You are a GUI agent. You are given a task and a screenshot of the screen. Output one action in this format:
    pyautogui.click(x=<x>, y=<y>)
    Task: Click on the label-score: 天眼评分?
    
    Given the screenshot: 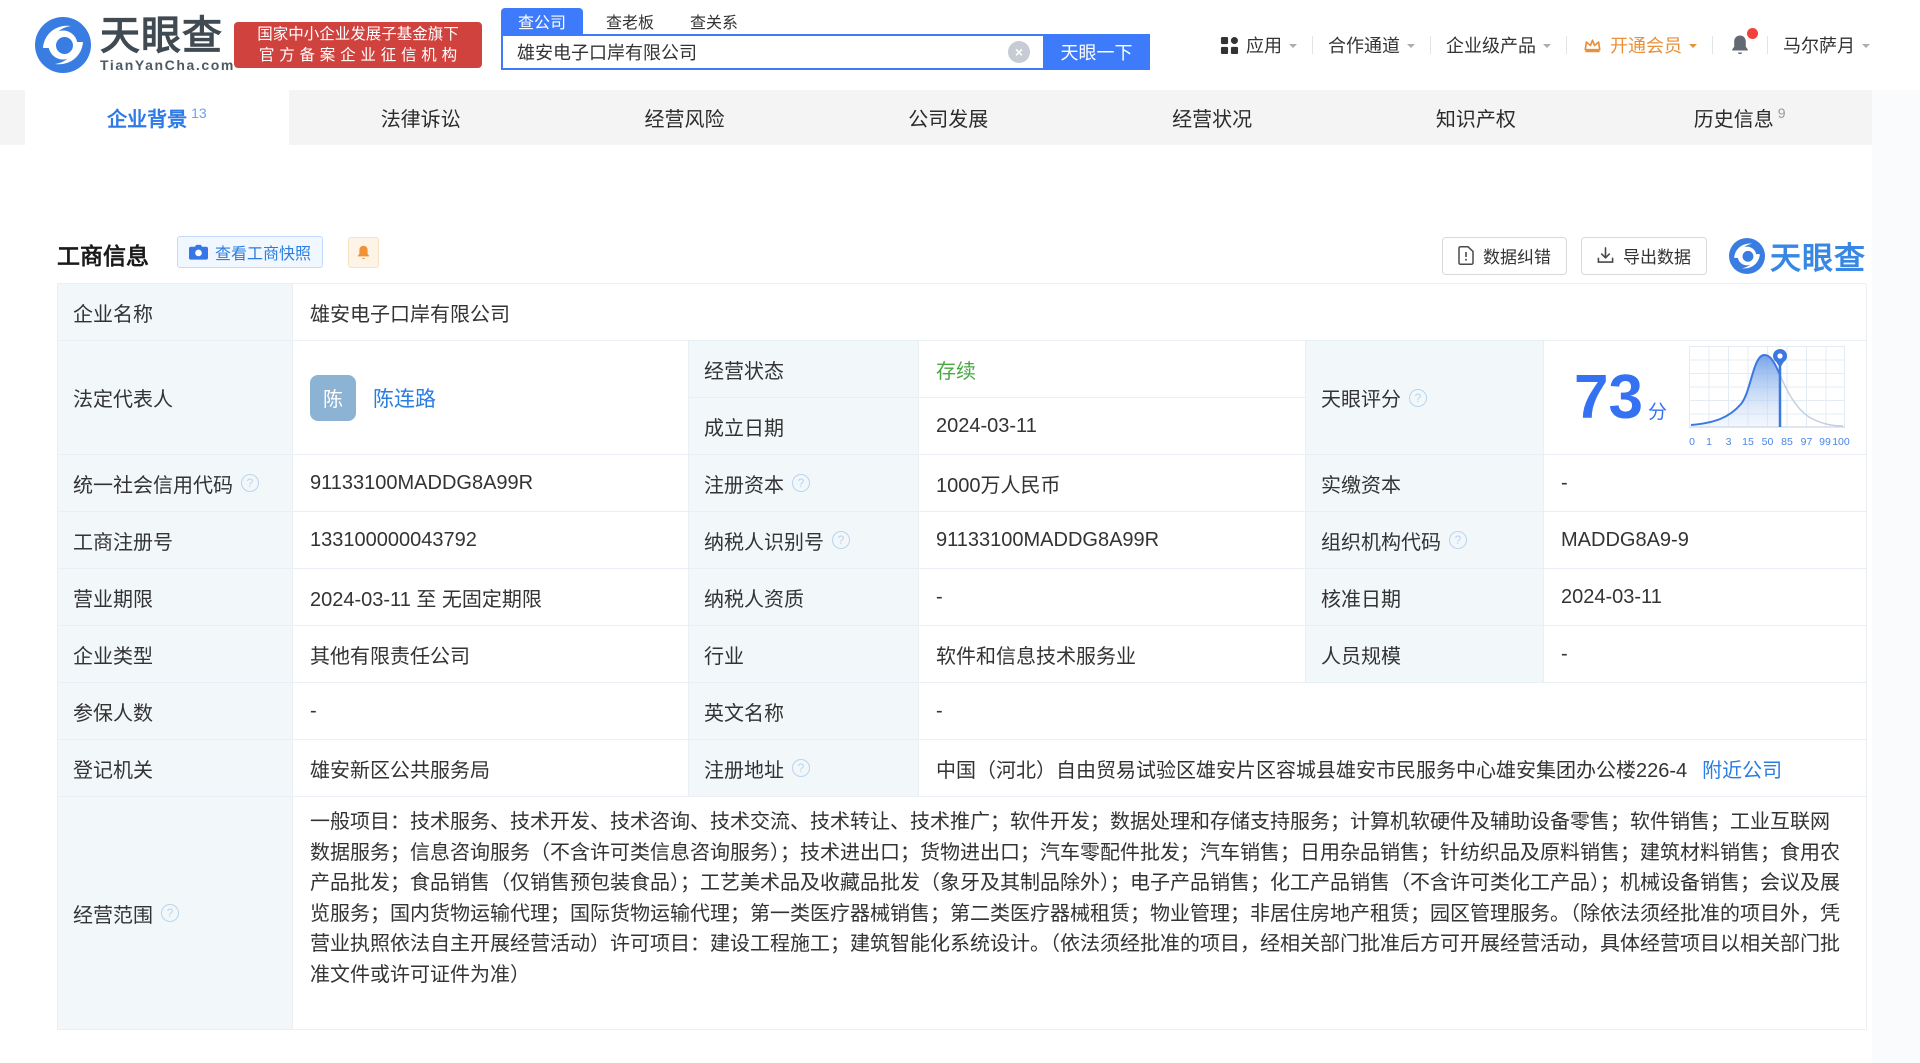 What is the action you would take?
    pyautogui.click(x=1425, y=398)
    